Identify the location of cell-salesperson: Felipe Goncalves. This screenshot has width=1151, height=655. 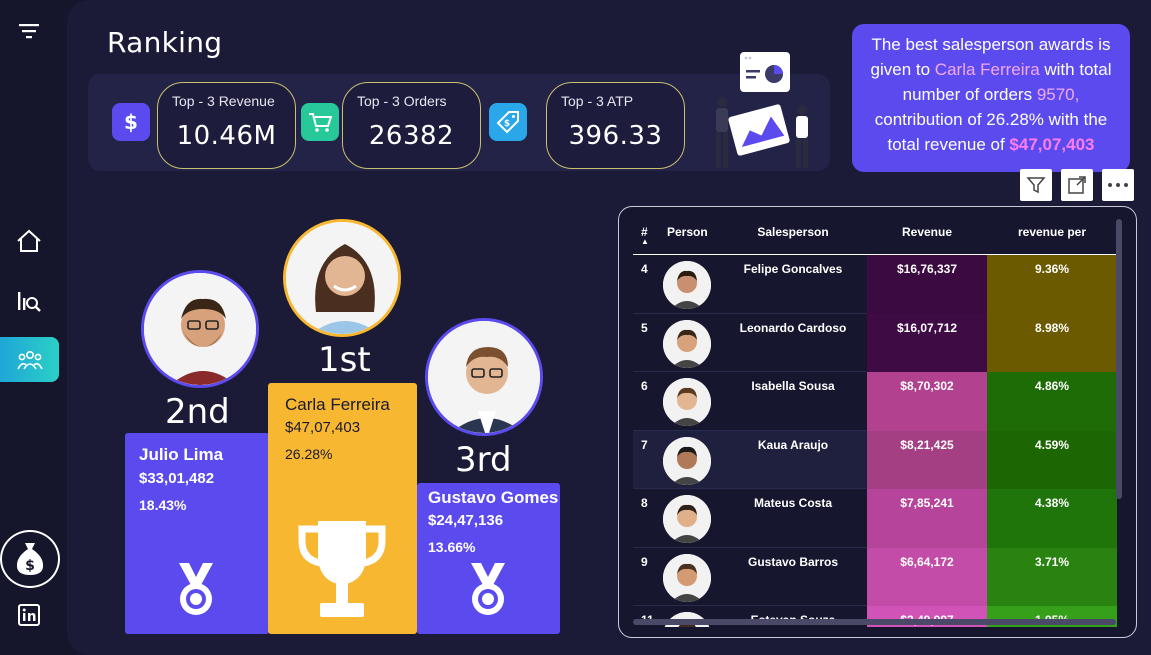
(793, 269).